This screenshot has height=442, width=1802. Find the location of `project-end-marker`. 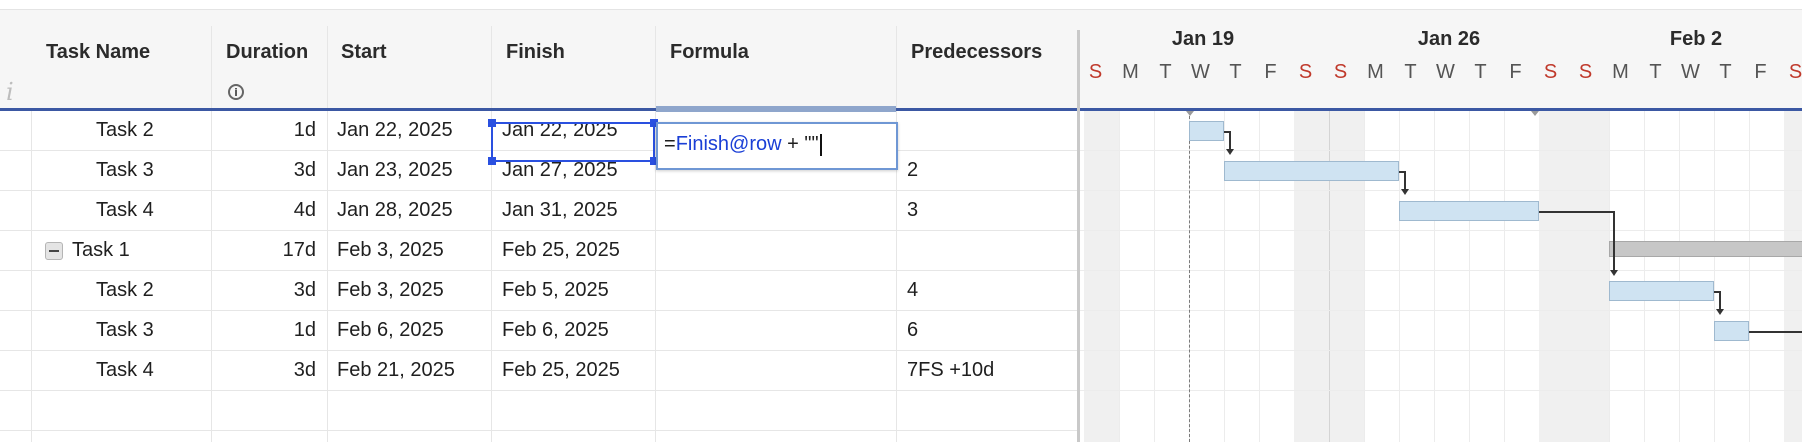

project-end-marker is located at coordinates (1535, 113).